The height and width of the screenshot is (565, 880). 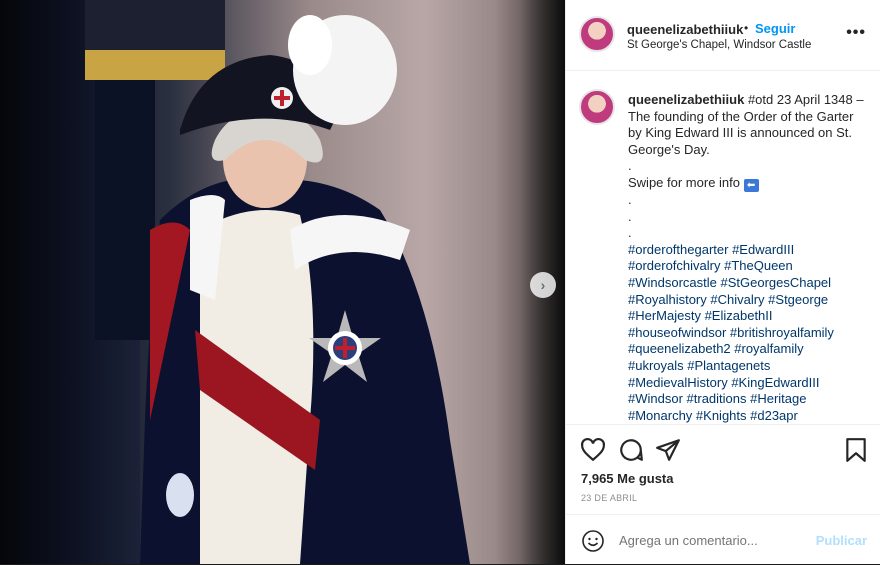 I want to click on more-options-icon: •••, so click(x=856, y=33).